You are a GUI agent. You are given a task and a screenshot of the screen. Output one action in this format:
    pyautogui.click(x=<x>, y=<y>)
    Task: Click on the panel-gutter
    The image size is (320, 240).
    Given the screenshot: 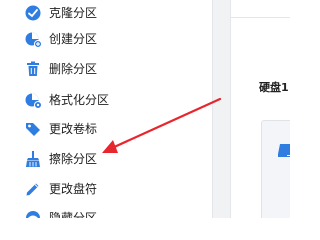 What is the action you would take?
    pyautogui.click(x=221, y=109)
    